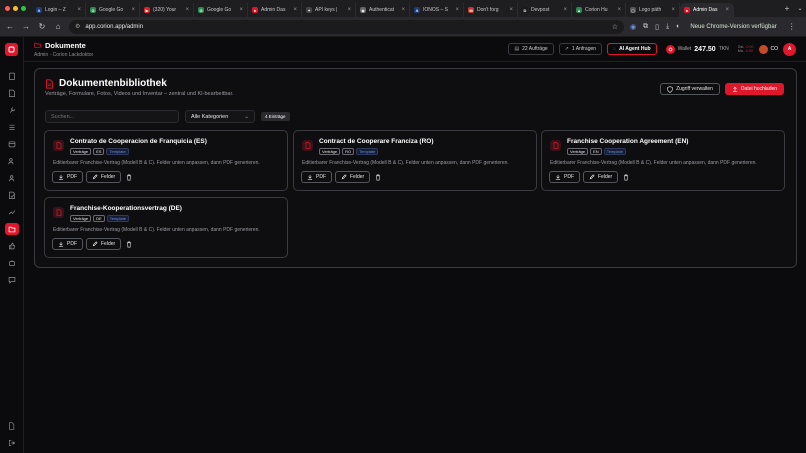 Image resolution: width=806 pixels, height=453 pixels. Describe the element at coordinates (12, 178) in the screenshot. I see `sidebar-item-team` at that location.